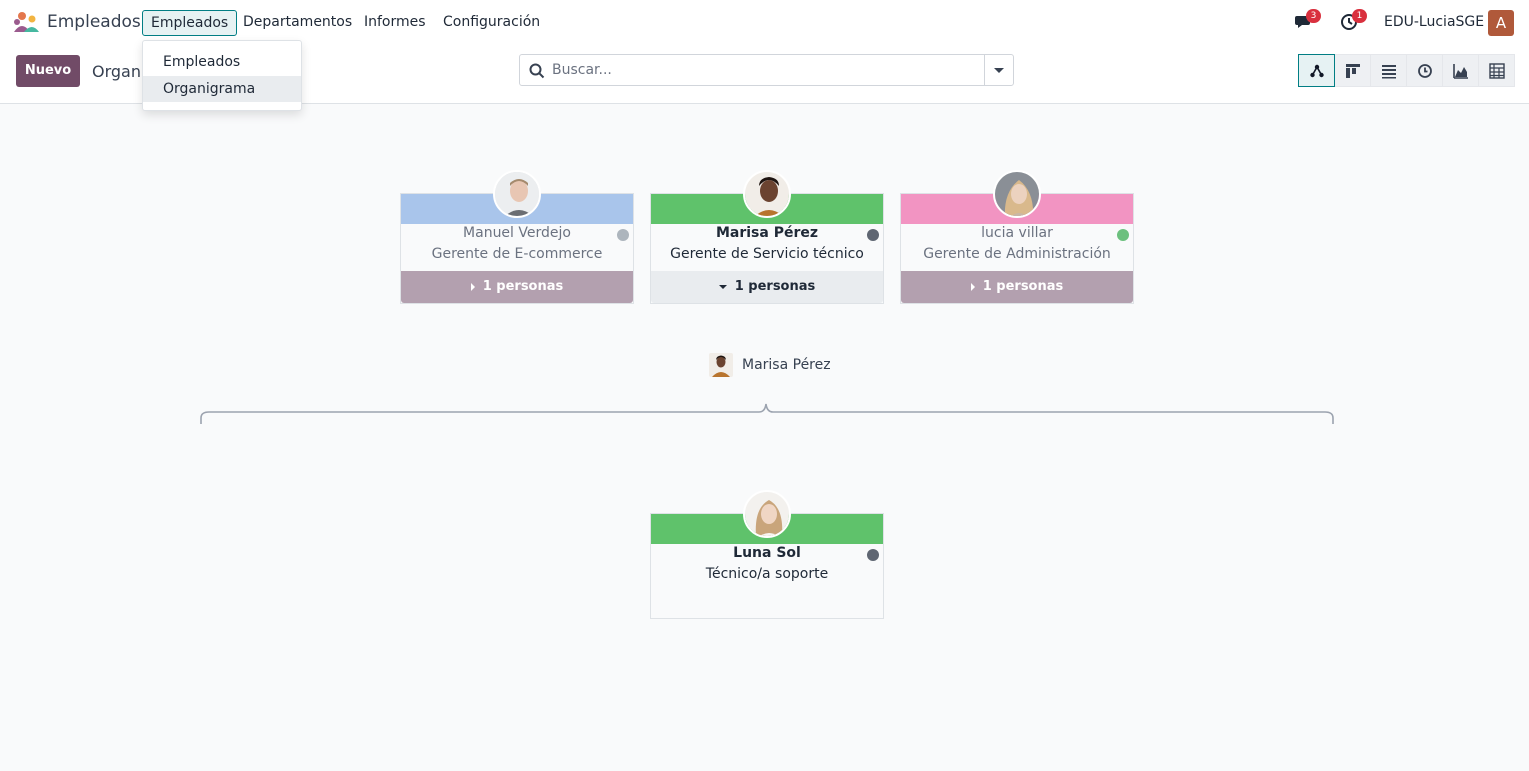 The width and height of the screenshot is (1529, 771). I want to click on empleados-dropdown-menu: Empleados Organigrama, so click(222, 75).